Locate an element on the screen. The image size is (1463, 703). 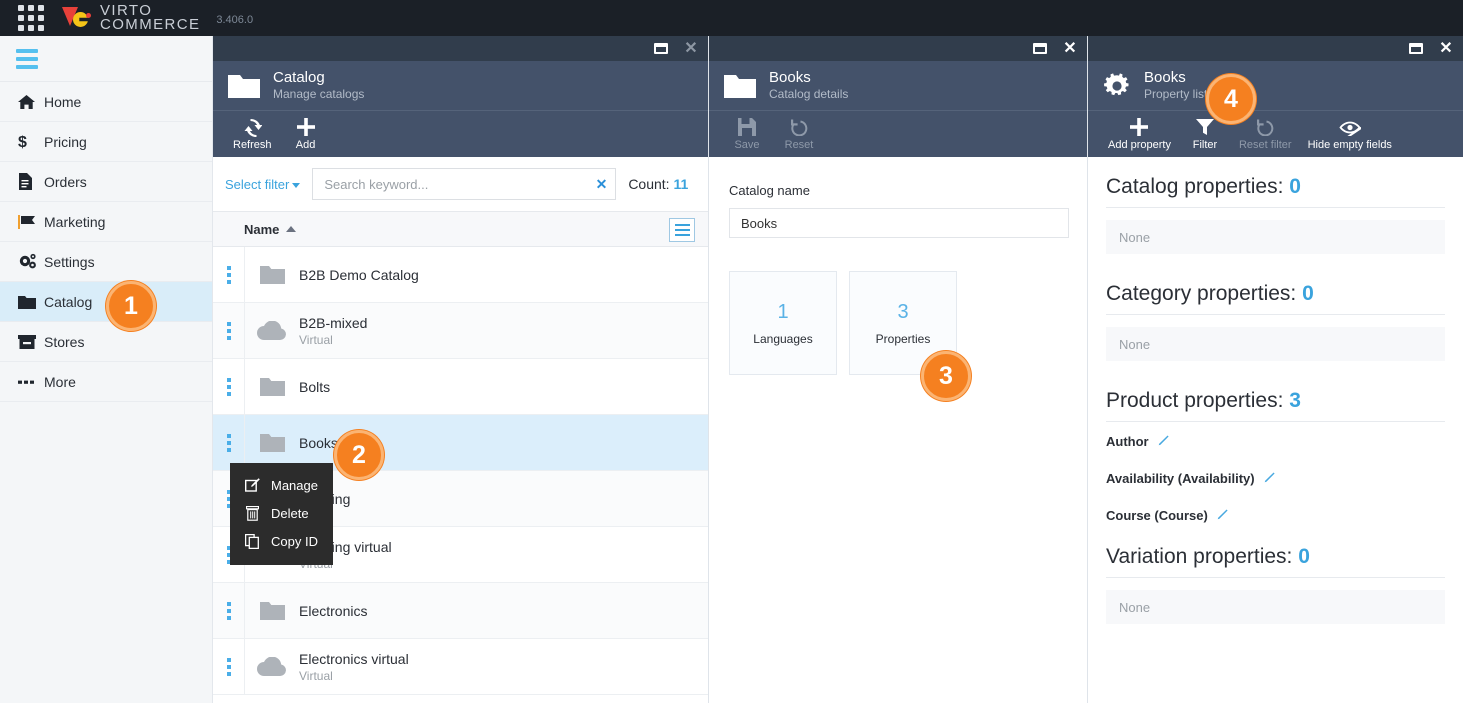
context-menu-item-manage: Manage is located at coordinates (281, 485).